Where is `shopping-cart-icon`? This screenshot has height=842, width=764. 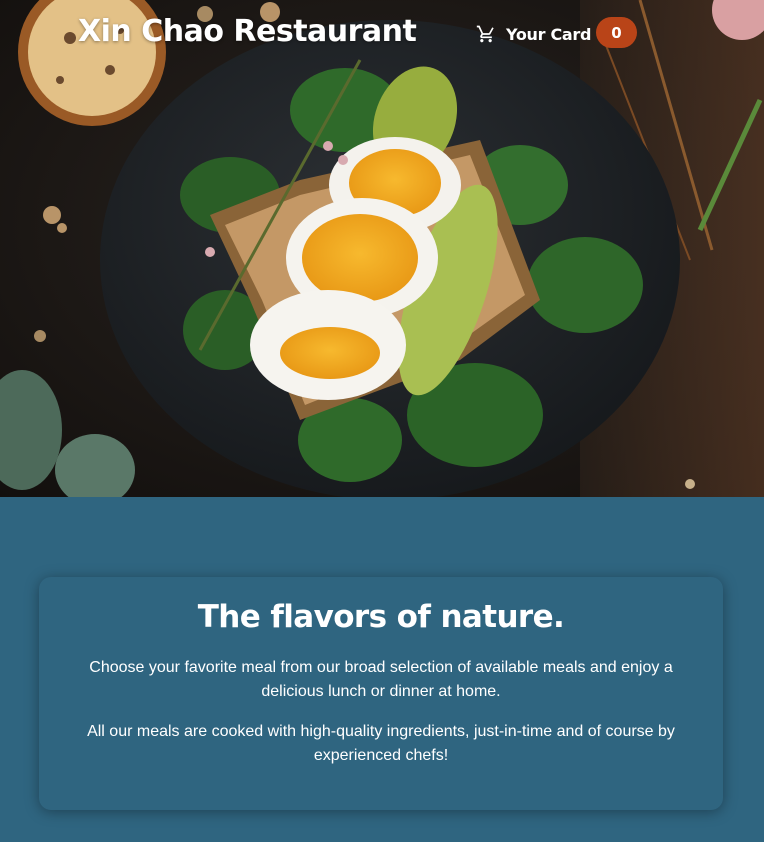
shopping-cart-icon is located at coordinates (485, 34).